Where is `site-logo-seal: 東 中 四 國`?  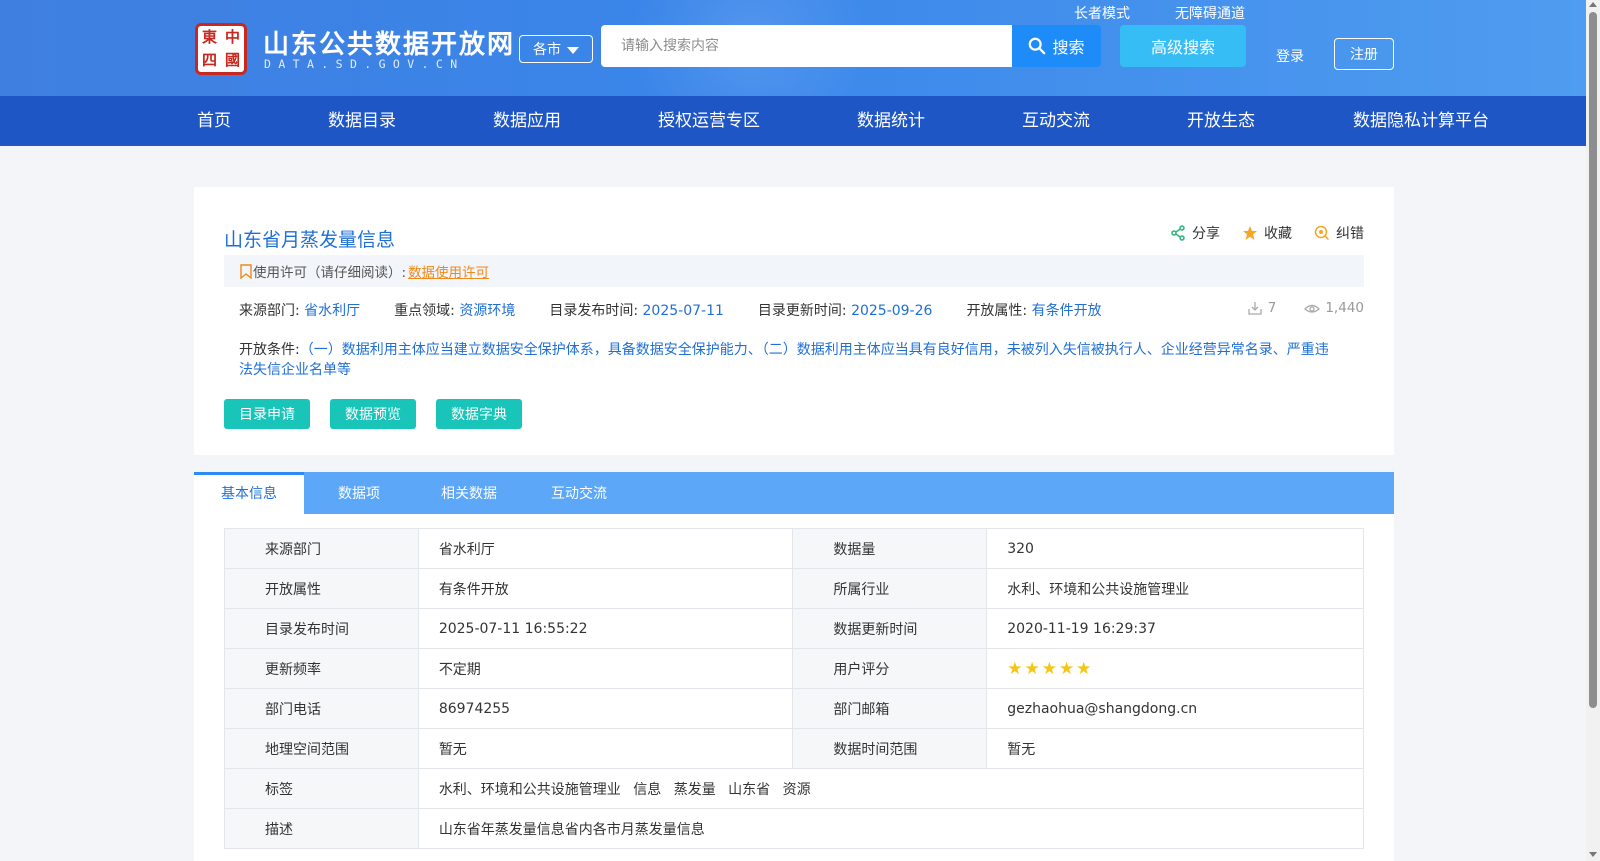
site-logo-seal: 東 中 四 國 is located at coordinates (221, 49).